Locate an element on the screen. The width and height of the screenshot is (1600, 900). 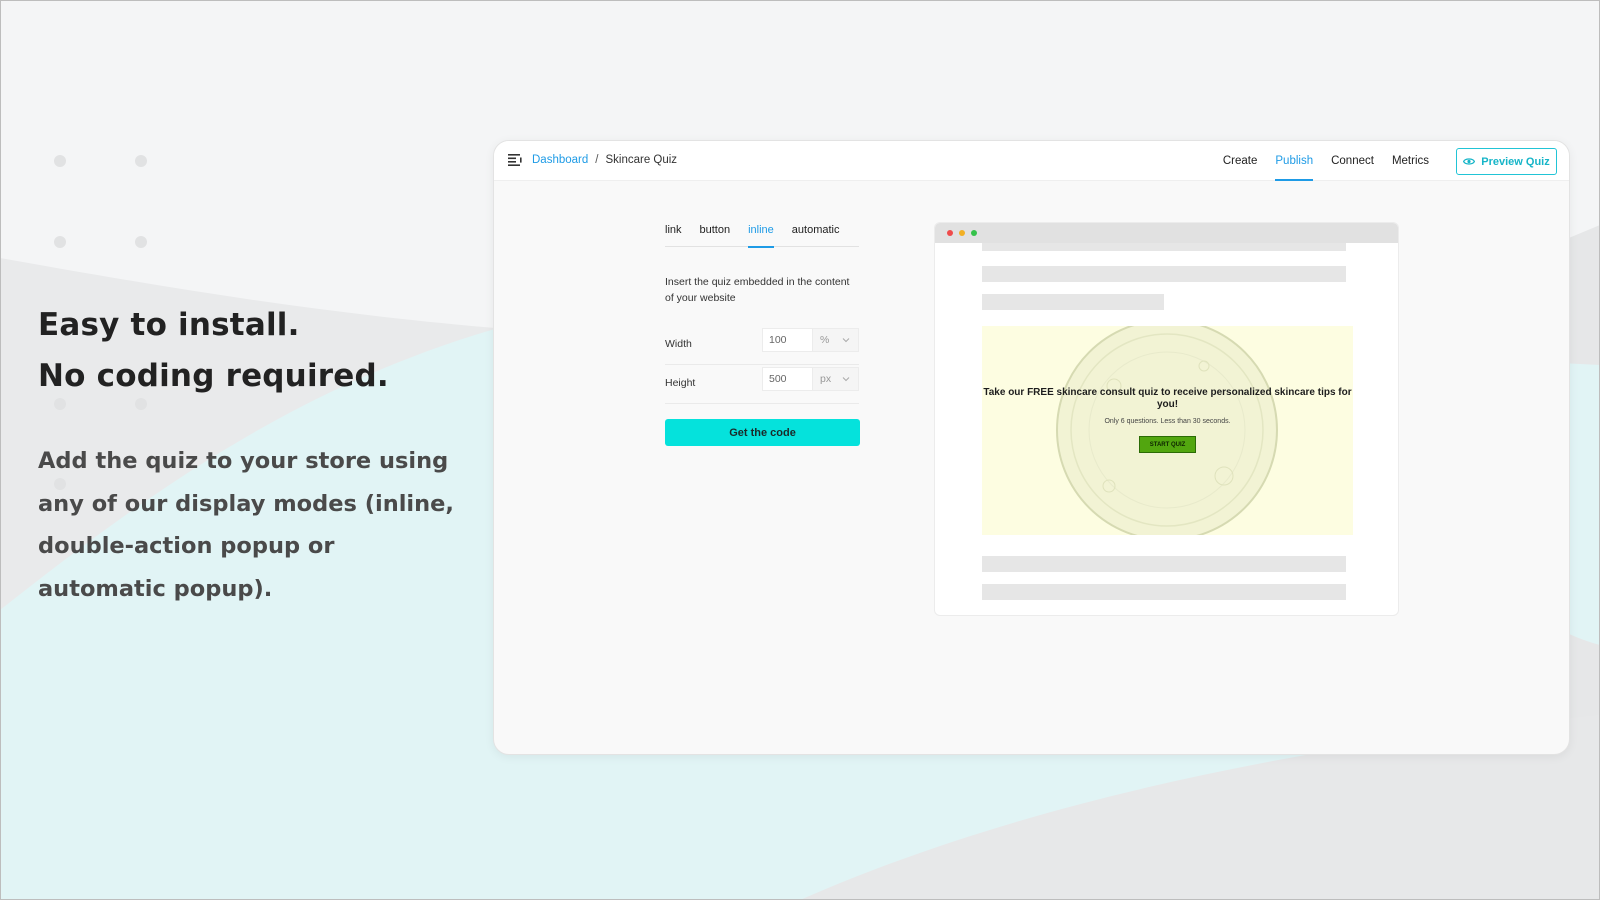
width-unit-select: % is located at coordinates (835, 340).